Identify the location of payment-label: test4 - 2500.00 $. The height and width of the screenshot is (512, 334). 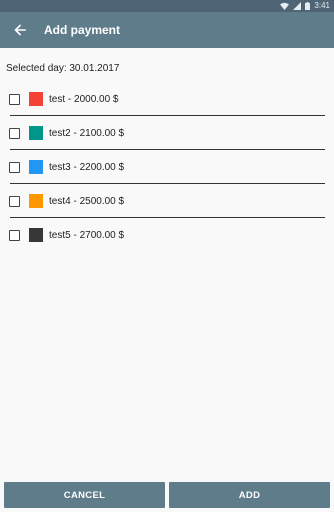
(87, 201).